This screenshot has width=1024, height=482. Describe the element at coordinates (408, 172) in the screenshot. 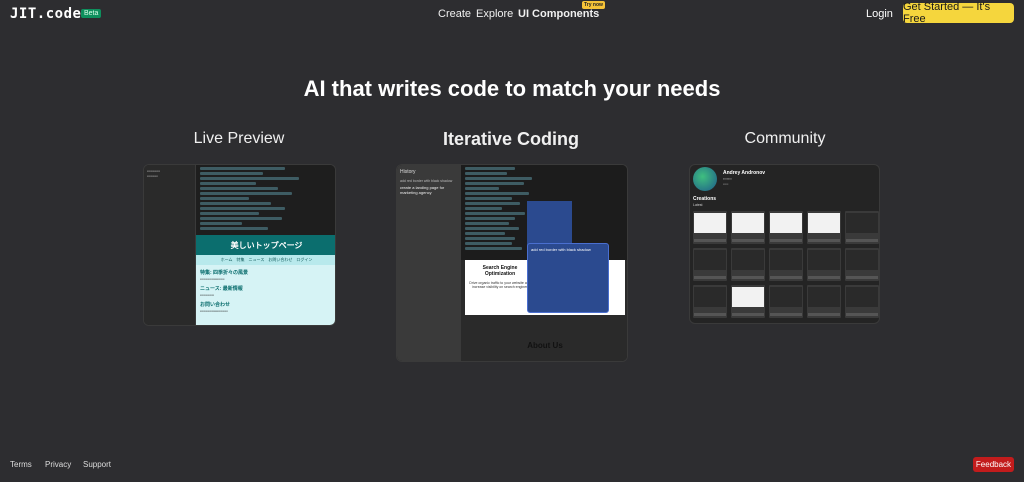

I see `history-title: History` at that location.